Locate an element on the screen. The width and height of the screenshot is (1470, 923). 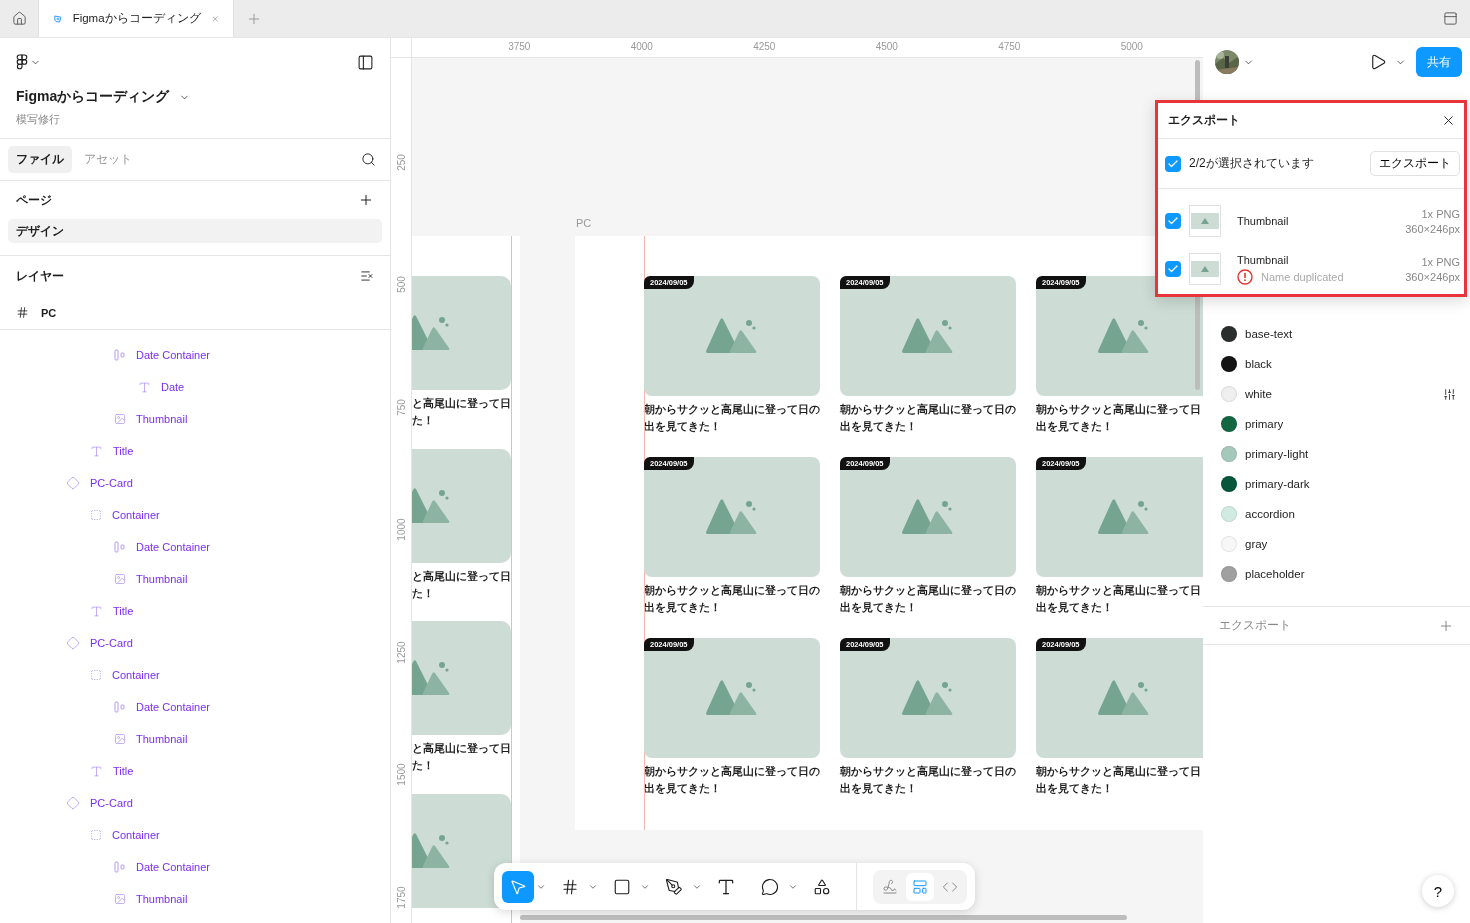
project-name: 模写修行 is located at coordinates (38, 119).